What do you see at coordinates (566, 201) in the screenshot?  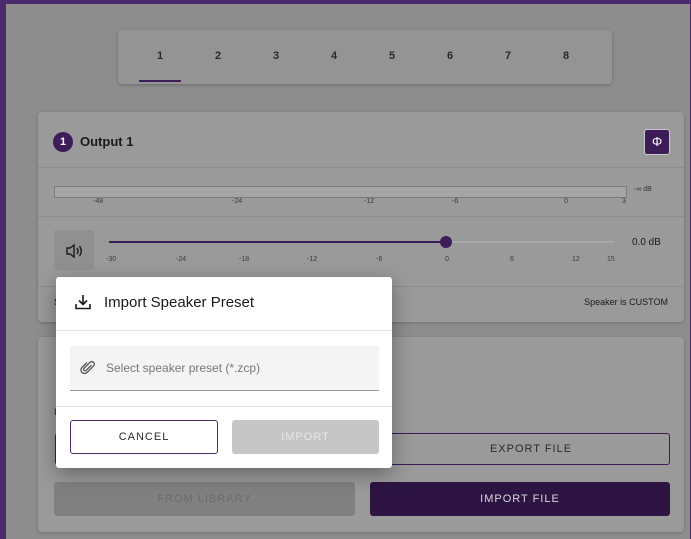 I see `meter-tick-label: 0` at bounding box center [566, 201].